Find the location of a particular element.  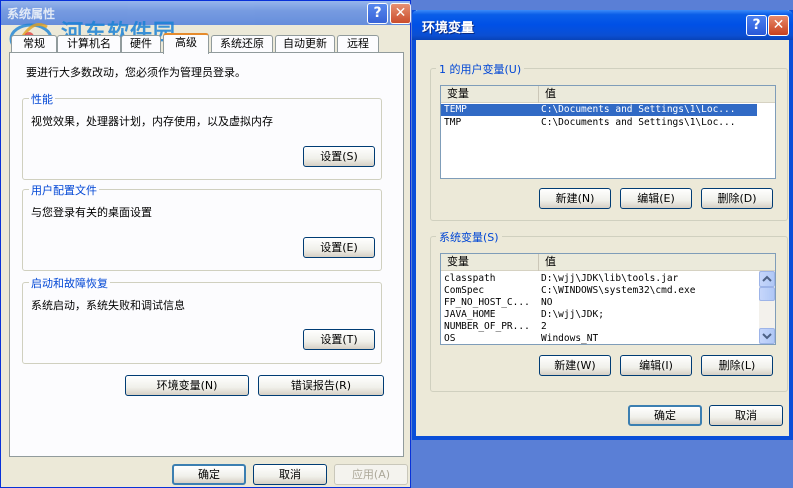

scroll-down-icon is located at coordinates (767, 336).